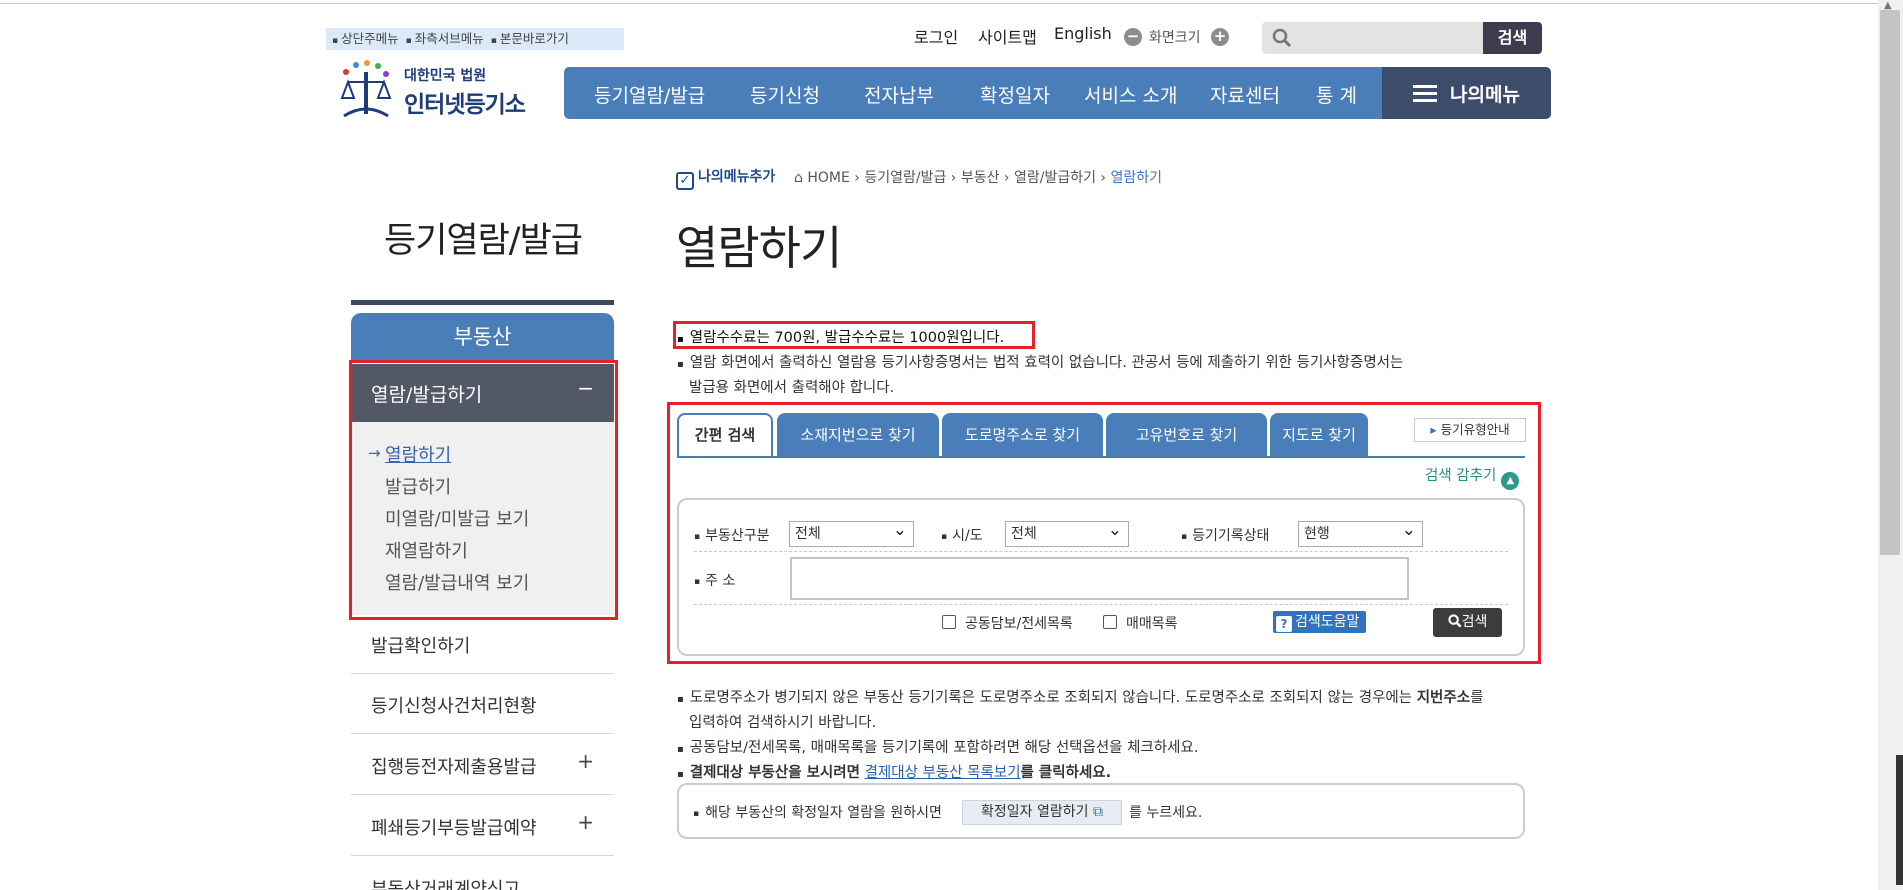 This screenshot has width=1903, height=890. Describe the element at coordinates (1024, 534) in the screenshot. I see `select-value: 전체` at that location.